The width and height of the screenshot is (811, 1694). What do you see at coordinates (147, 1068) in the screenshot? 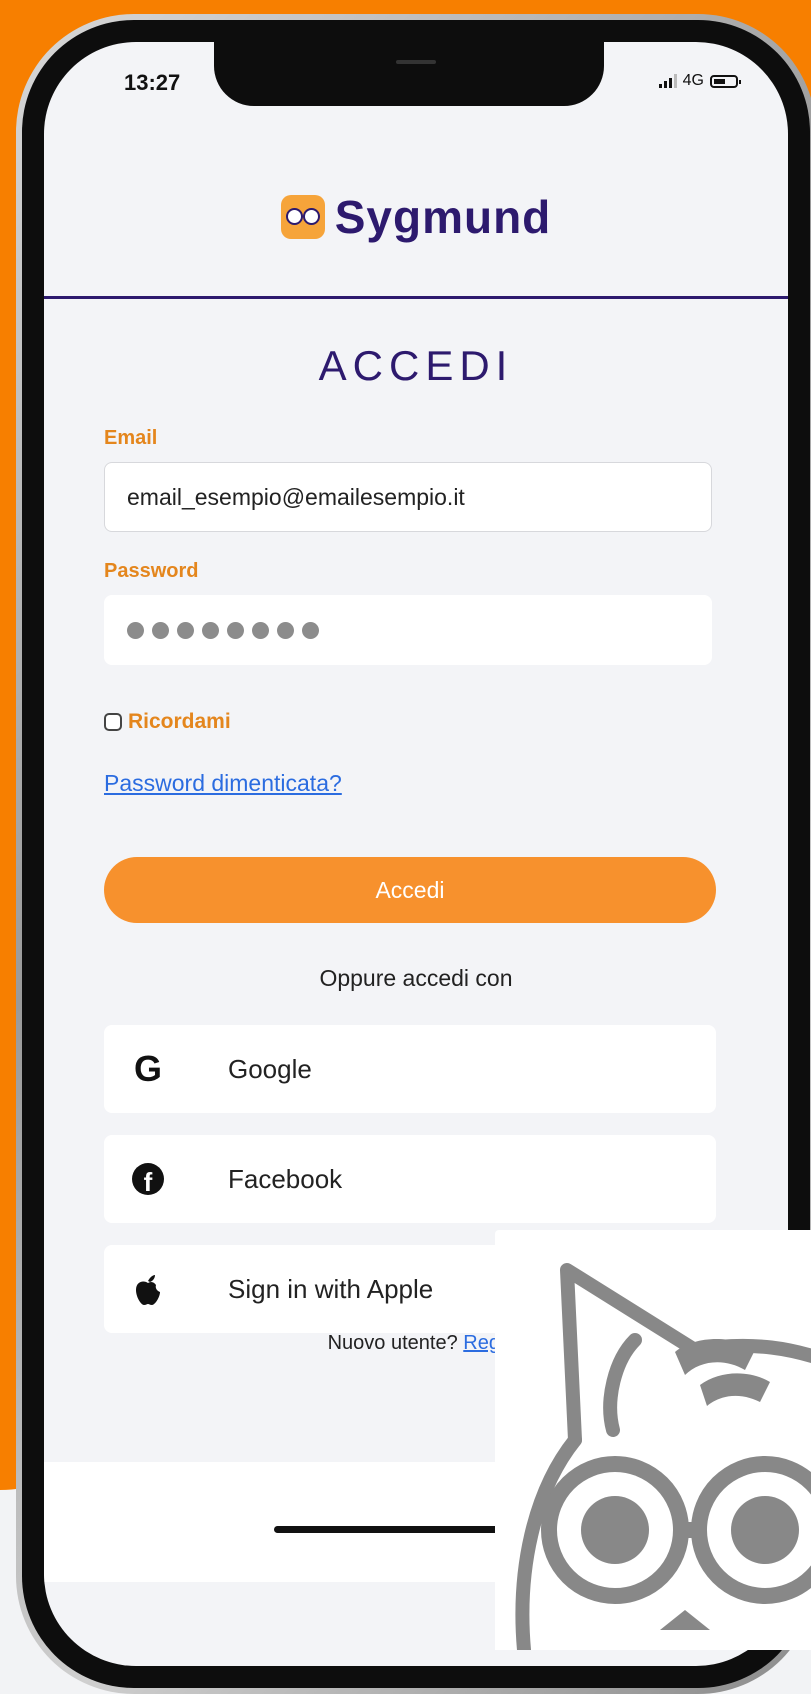
I see `google-icon: G` at bounding box center [147, 1068].